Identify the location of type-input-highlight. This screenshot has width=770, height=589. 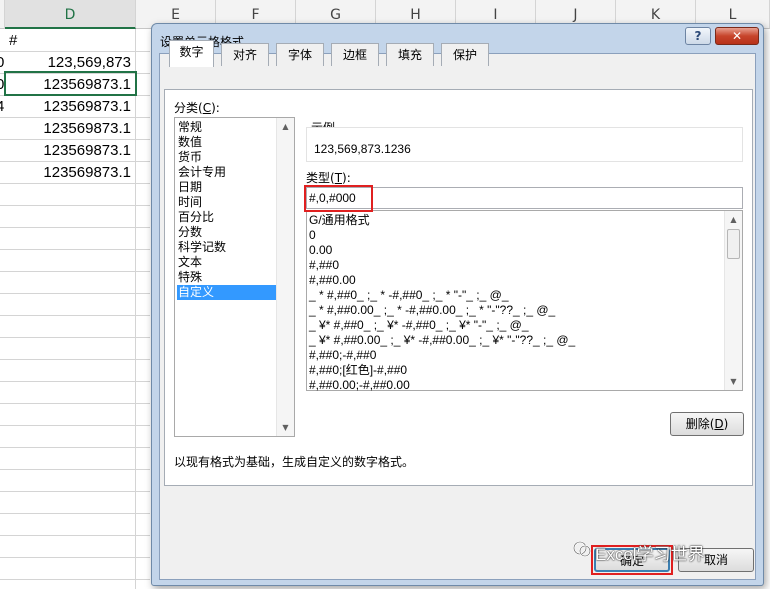
(338, 198).